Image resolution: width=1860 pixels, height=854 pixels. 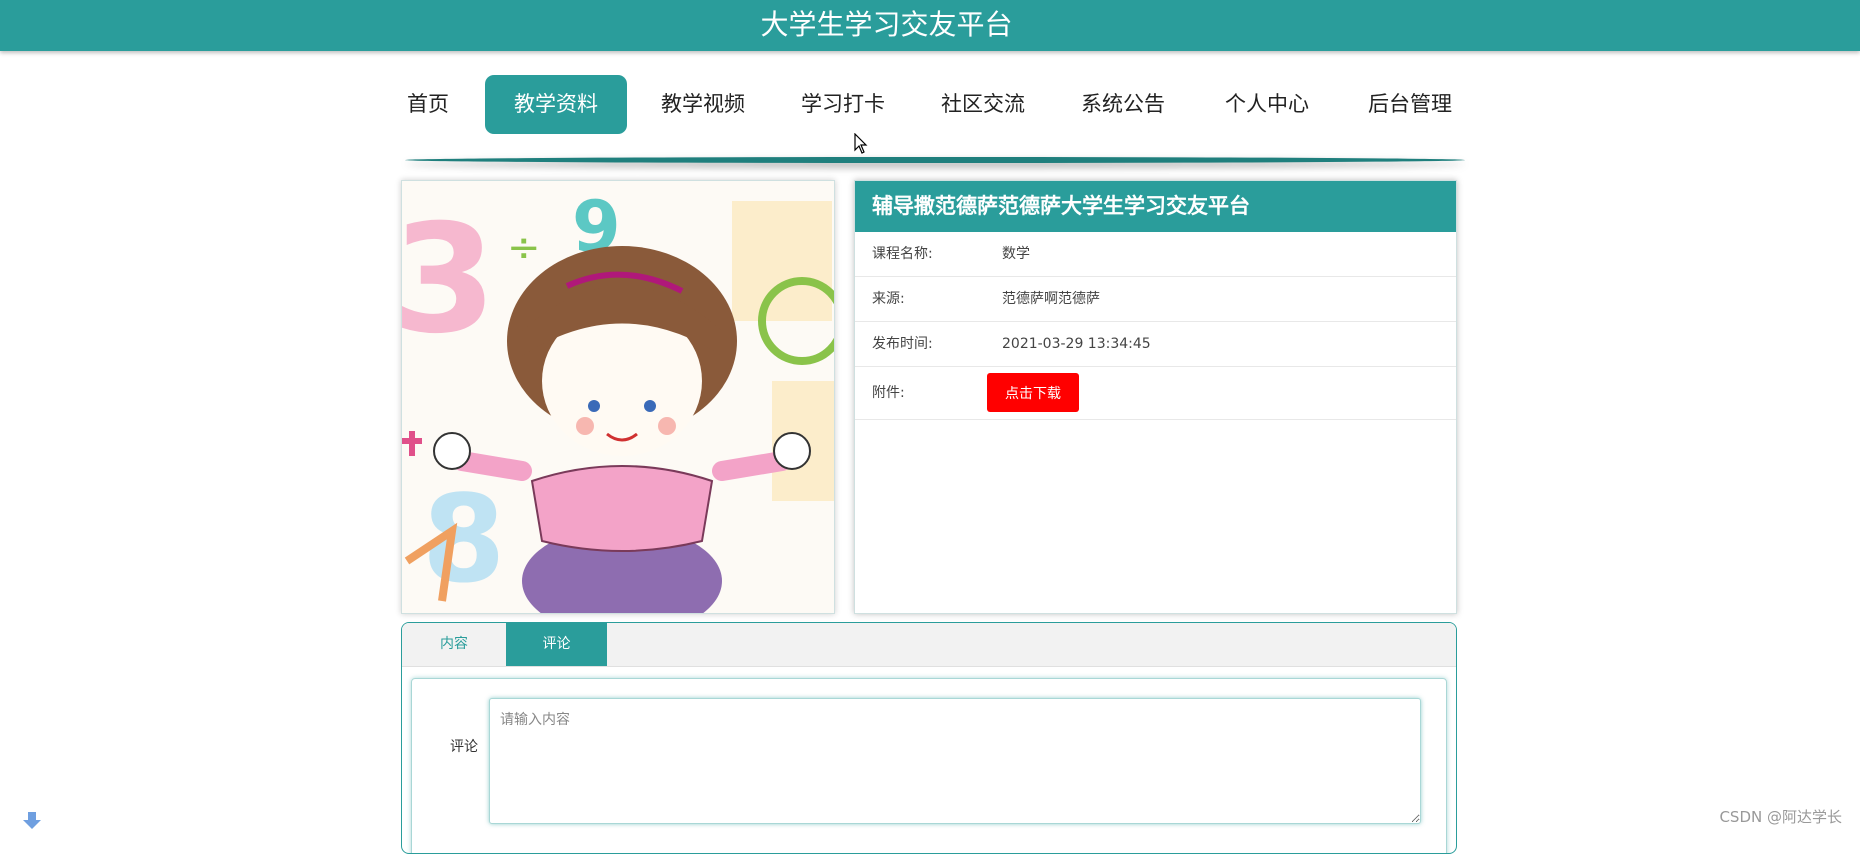 What do you see at coordinates (1016, 254) in the screenshot?
I see `course-name-value: 数学` at bounding box center [1016, 254].